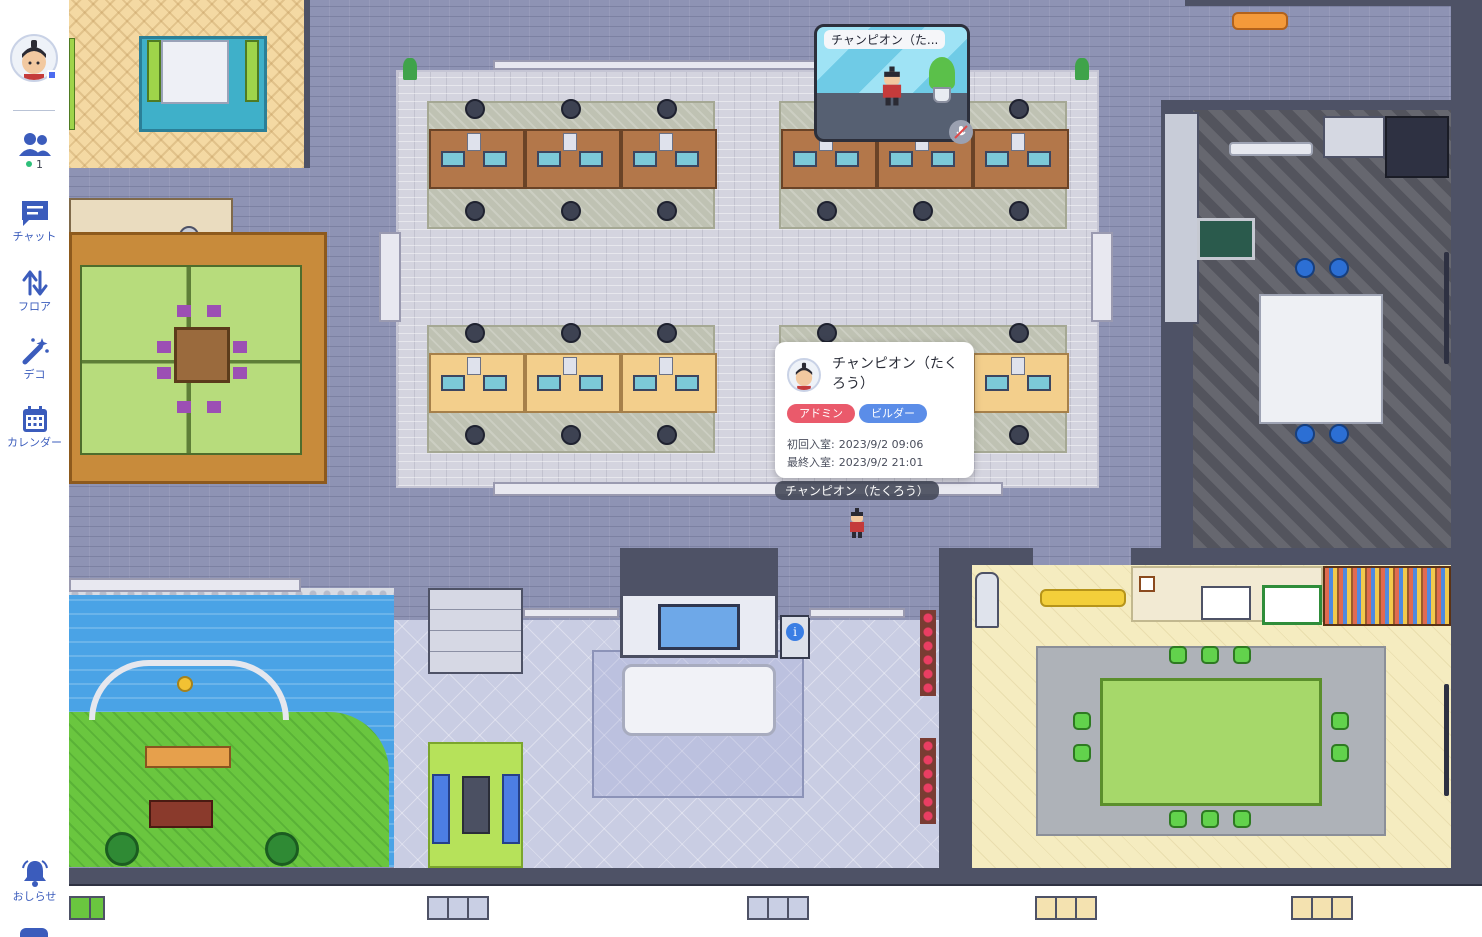 Image resolution: width=1482 pixels, height=937 pixels. I want to click on cushion-set, so click(202, 359).